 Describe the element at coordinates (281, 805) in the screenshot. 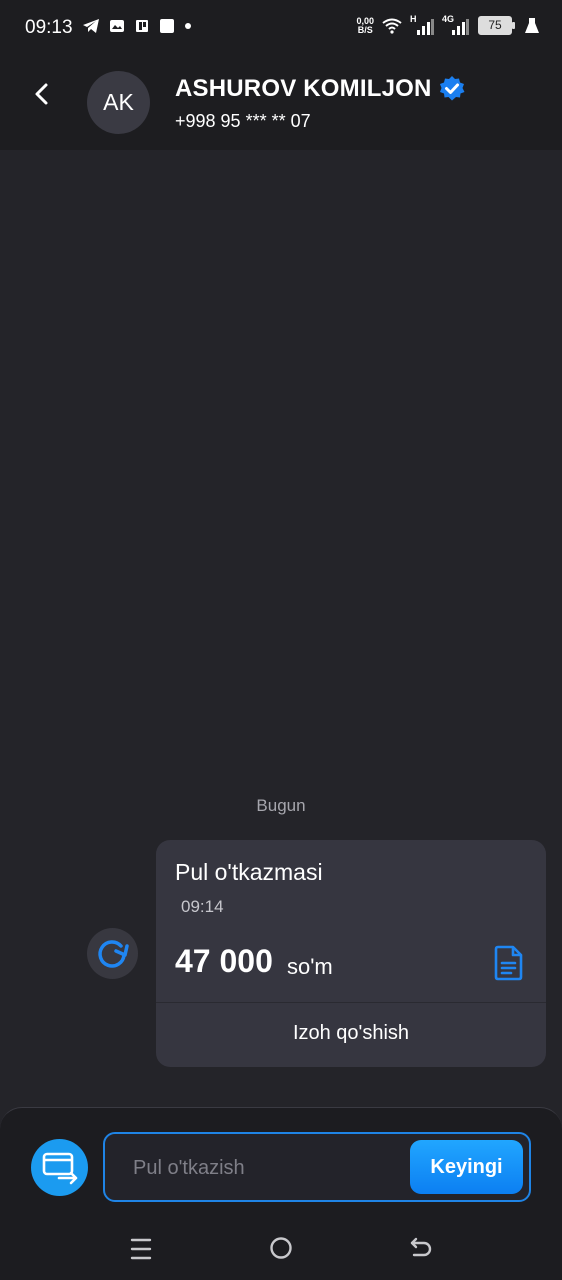

I see `date-separator: Bugun` at that location.